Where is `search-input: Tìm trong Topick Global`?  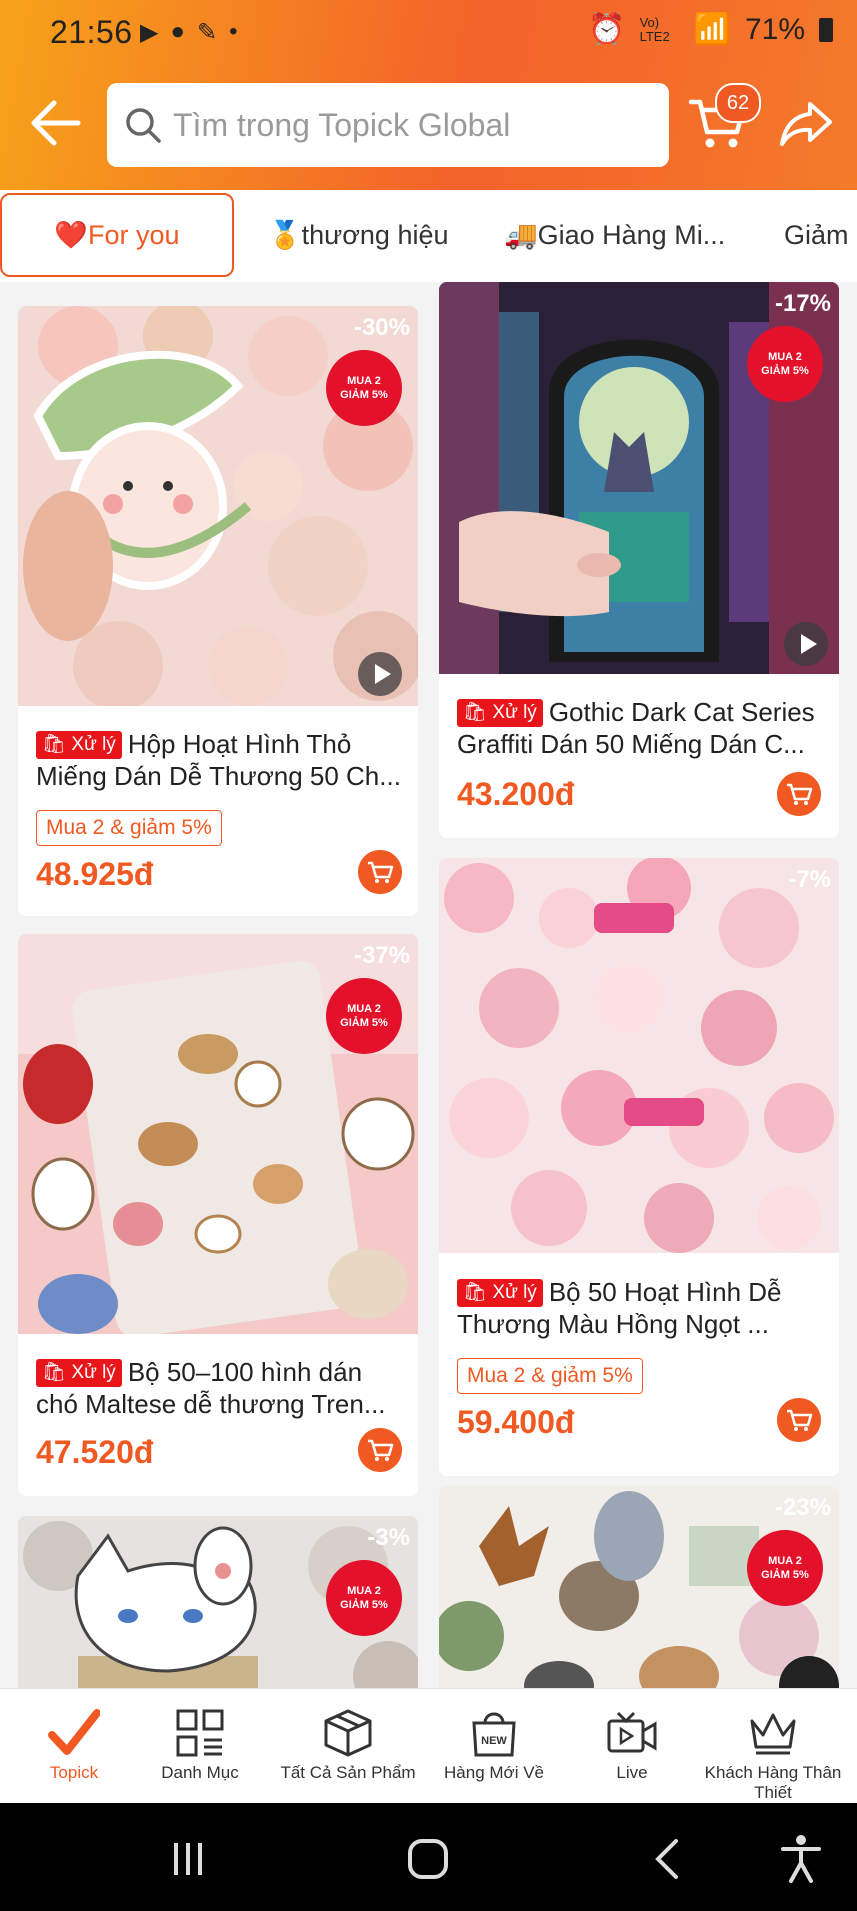
search-input: Tìm trong Topick Global is located at coordinates (388, 125).